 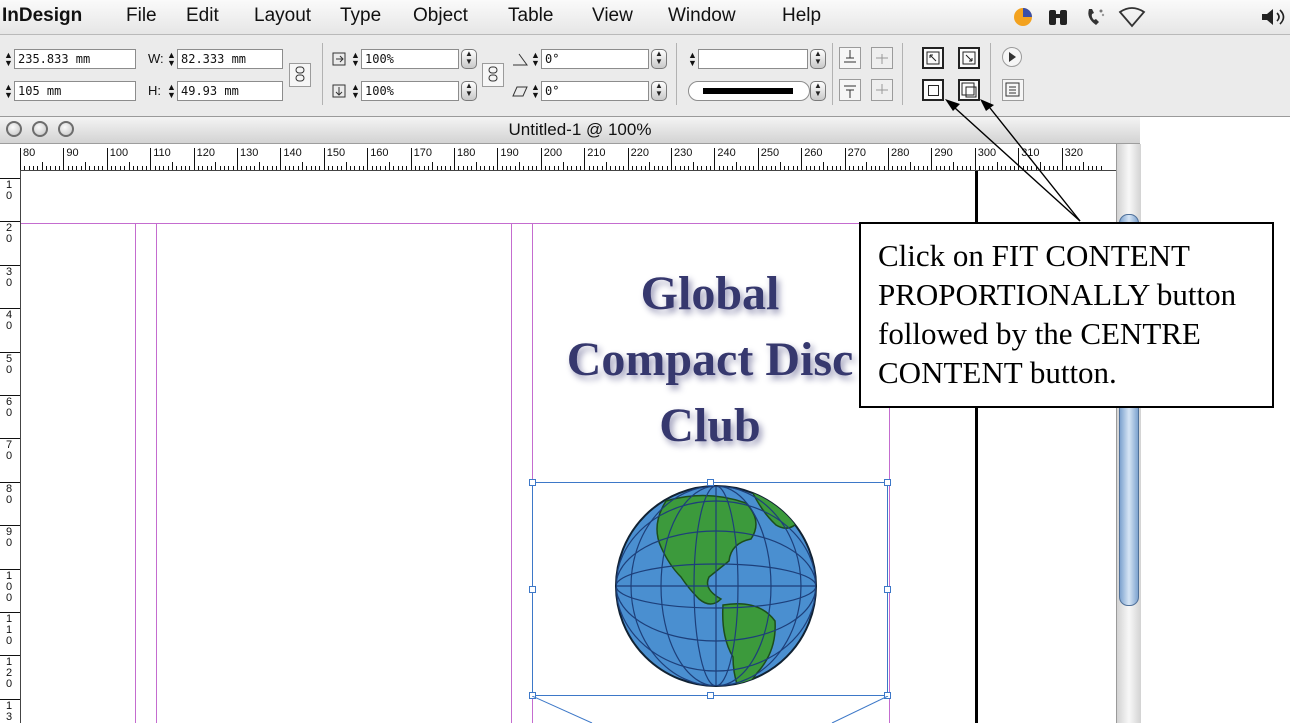 I want to click on menu-help: Help, so click(x=801, y=16).